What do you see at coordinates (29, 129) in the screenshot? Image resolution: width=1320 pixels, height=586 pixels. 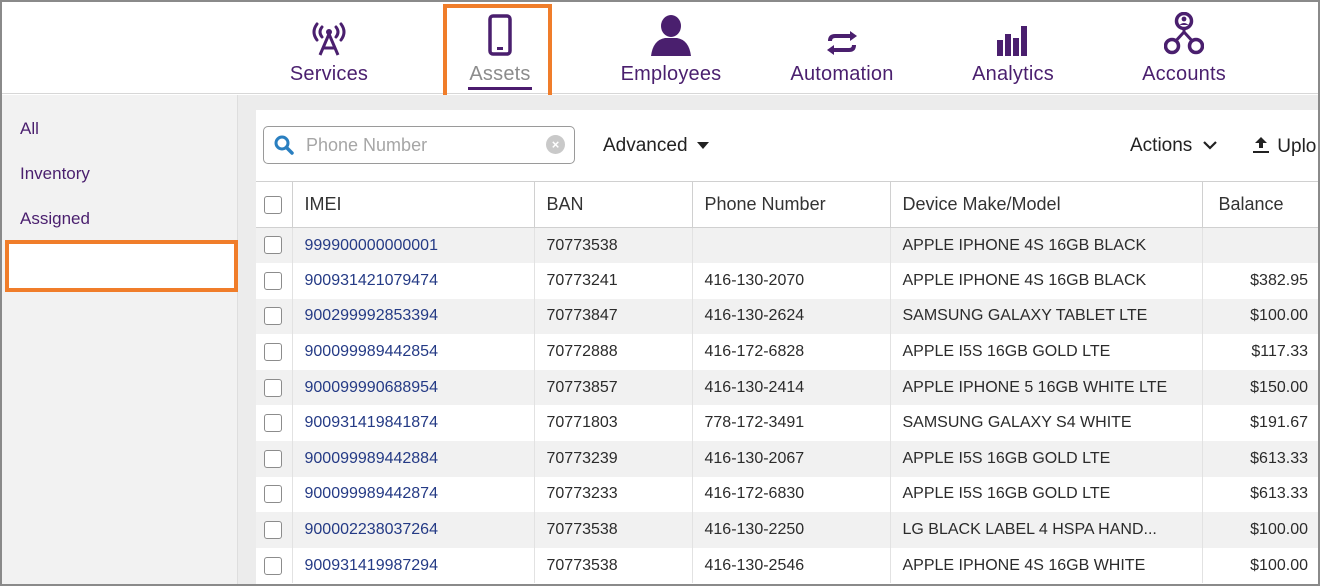 I see `sidebar-item-all: All` at bounding box center [29, 129].